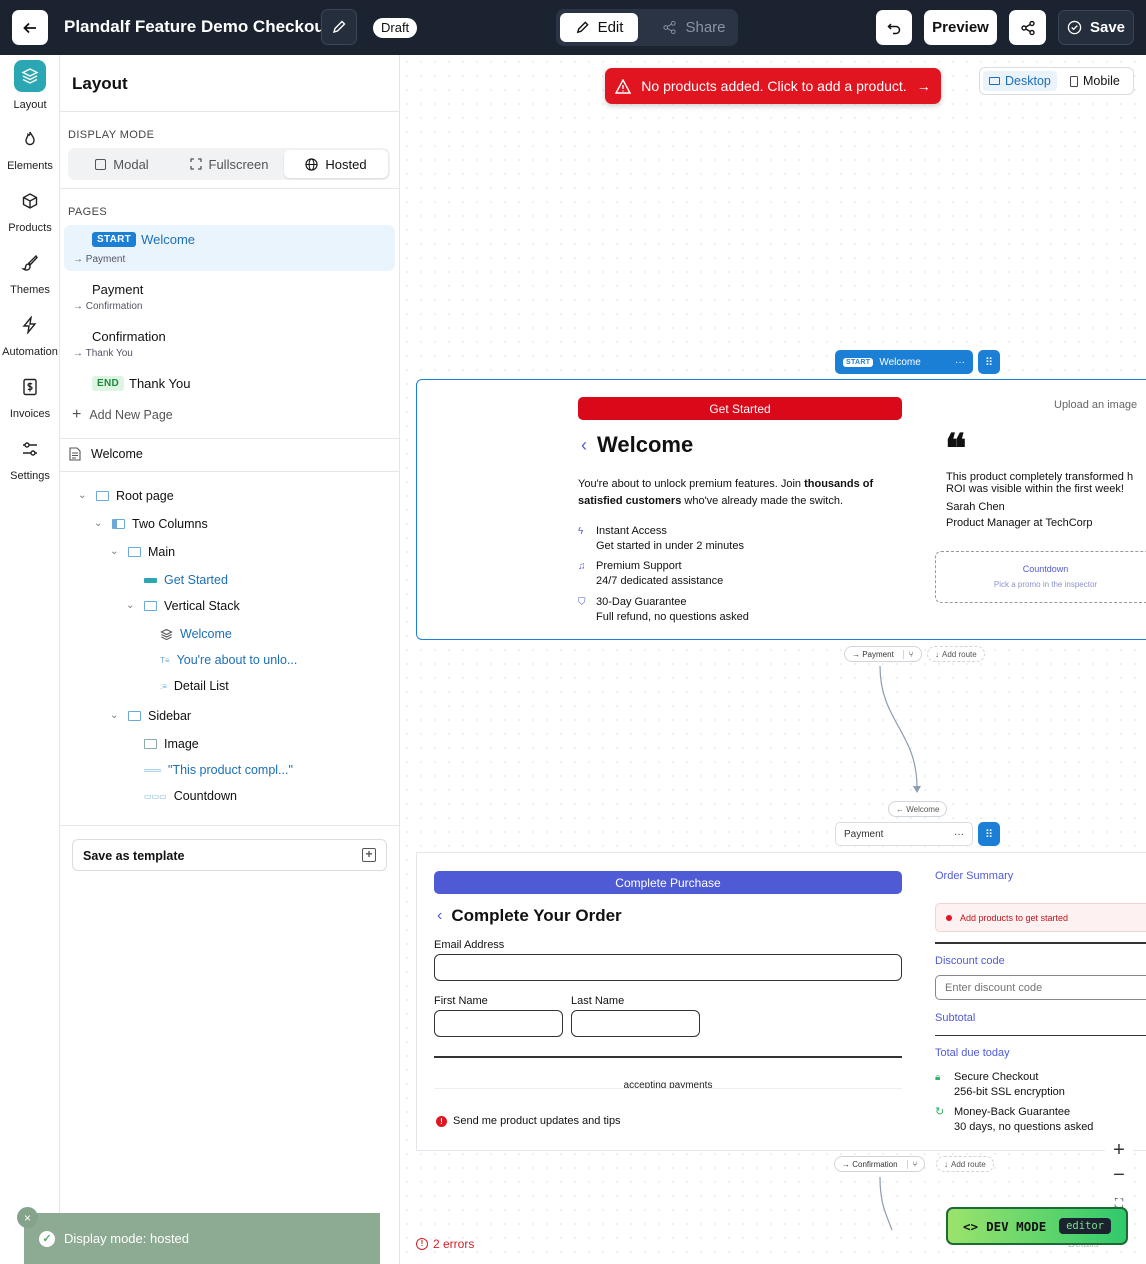  Describe the element at coordinates (1096, 27) in the screenshot. I see `save-button: Save` at that location.